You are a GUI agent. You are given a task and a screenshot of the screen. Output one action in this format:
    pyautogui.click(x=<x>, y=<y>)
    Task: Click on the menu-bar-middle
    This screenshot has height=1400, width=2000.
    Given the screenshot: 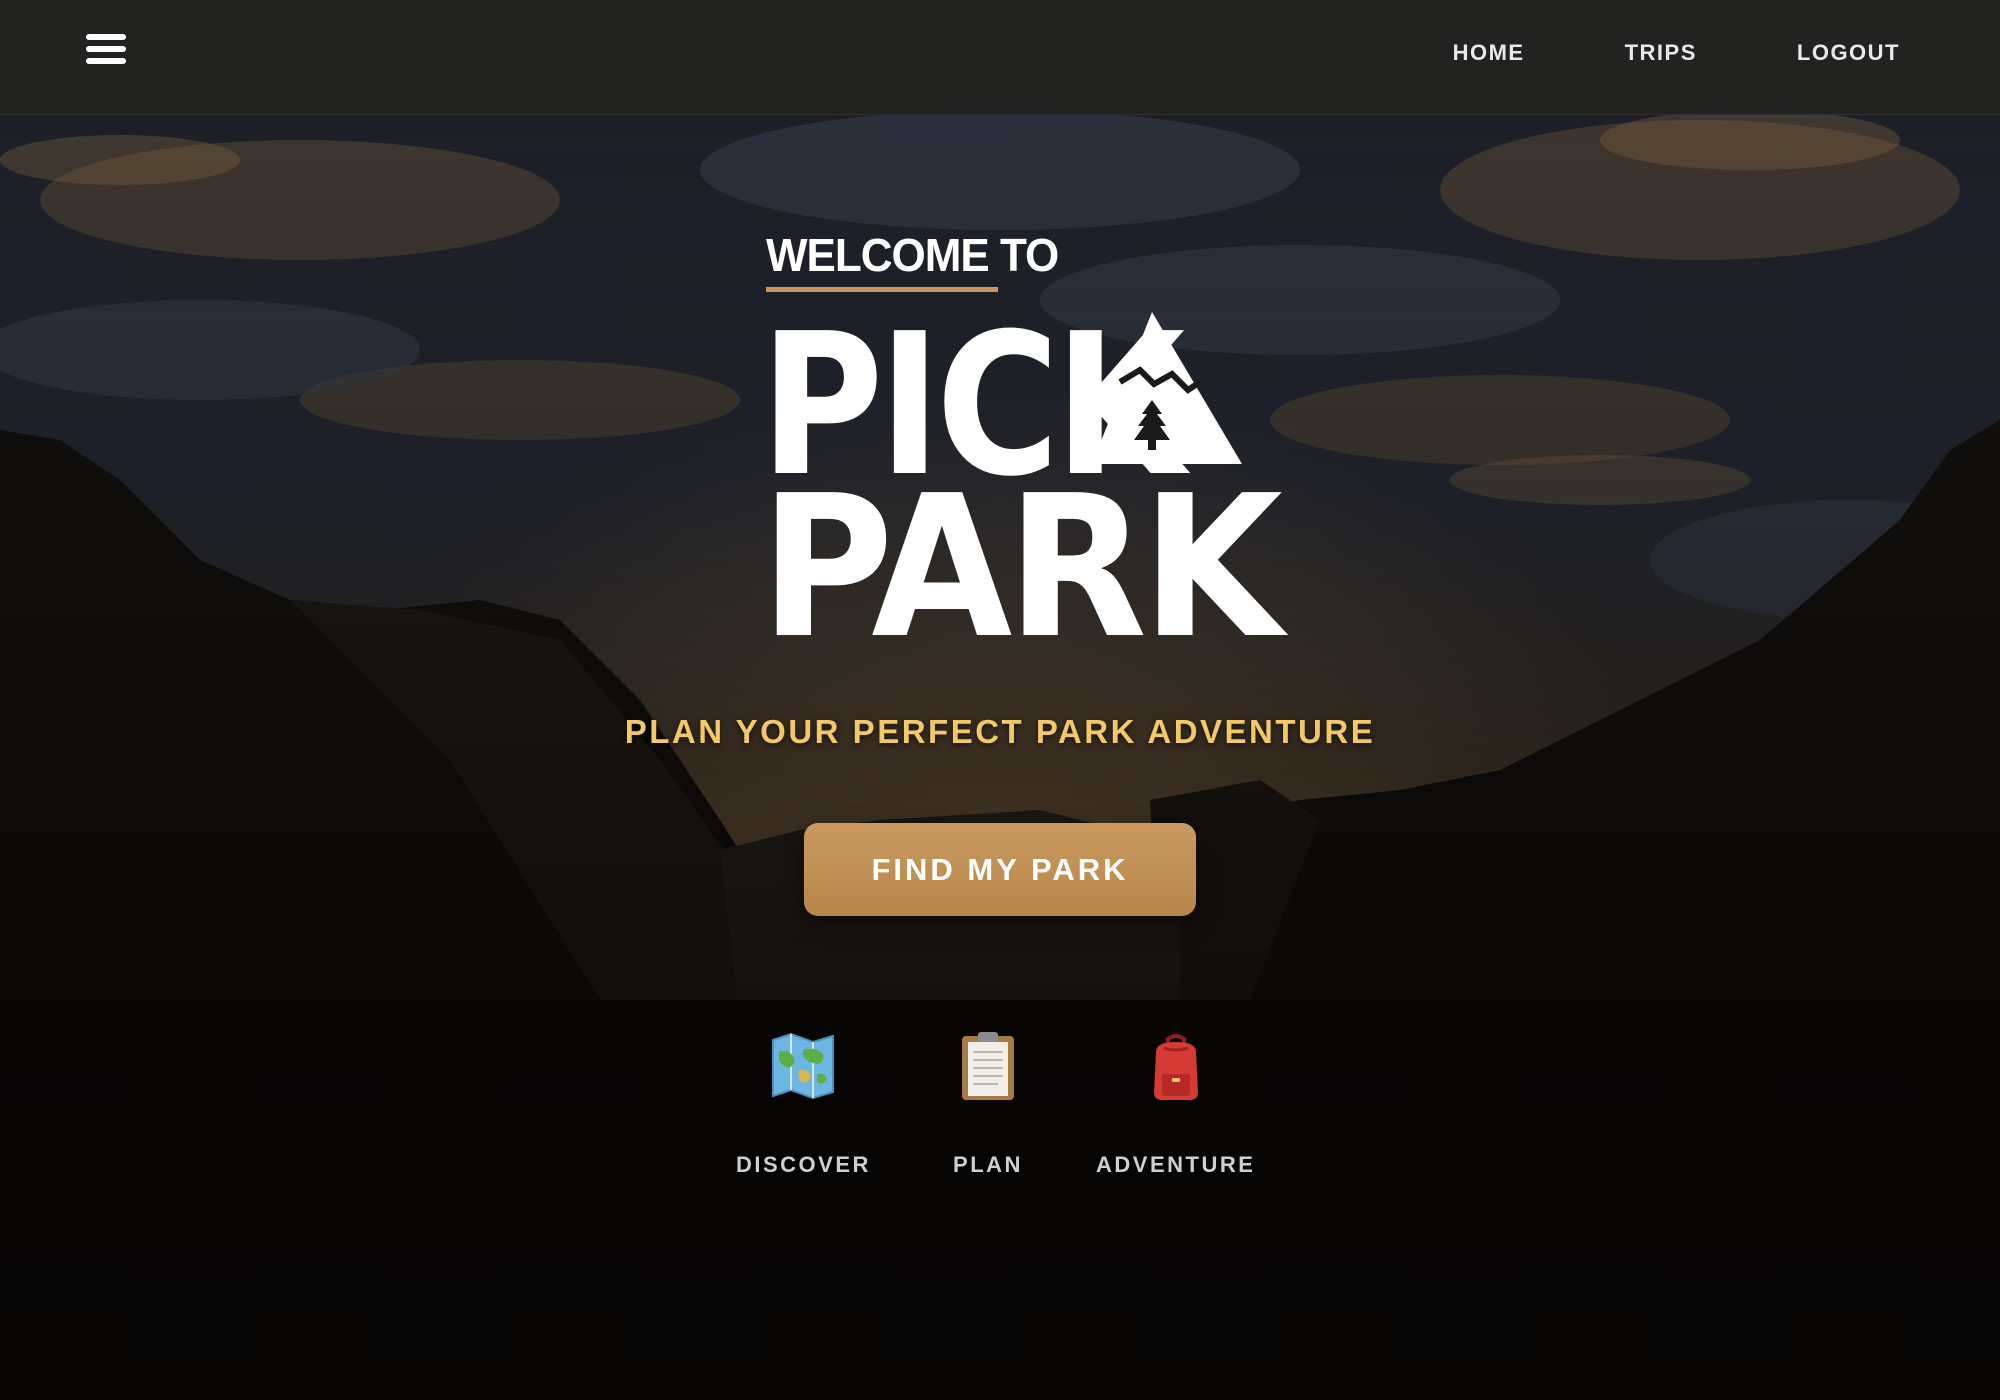 What is the action you would take?
    pyautogui.click(x=106, y=49)
    